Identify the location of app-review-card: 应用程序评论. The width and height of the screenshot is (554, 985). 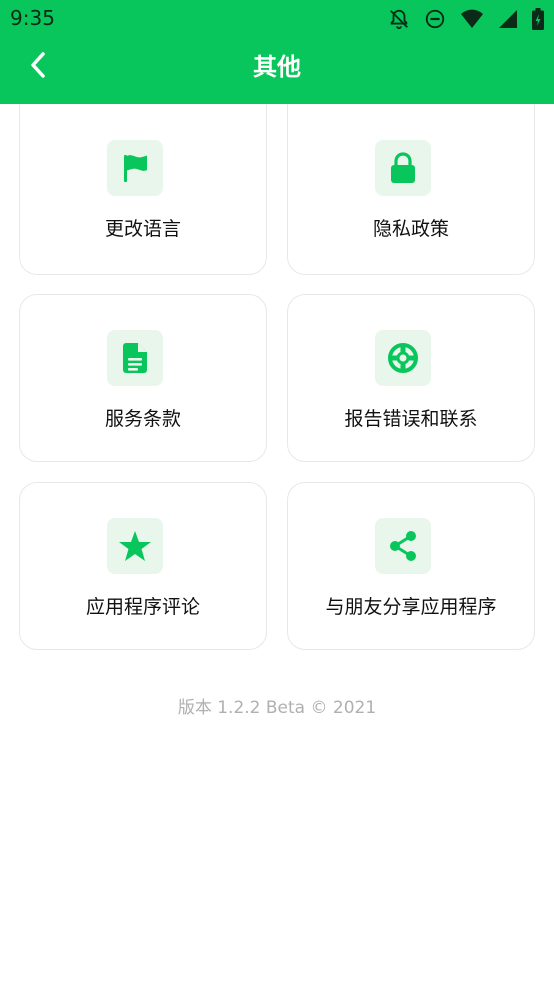
(143, 566).